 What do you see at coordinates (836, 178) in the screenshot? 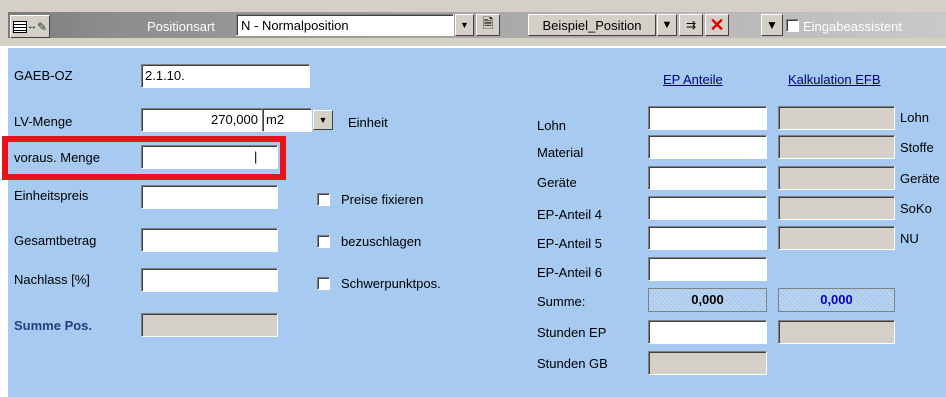
I see `kalk-geraete-field` at bounding box center [836, 178].